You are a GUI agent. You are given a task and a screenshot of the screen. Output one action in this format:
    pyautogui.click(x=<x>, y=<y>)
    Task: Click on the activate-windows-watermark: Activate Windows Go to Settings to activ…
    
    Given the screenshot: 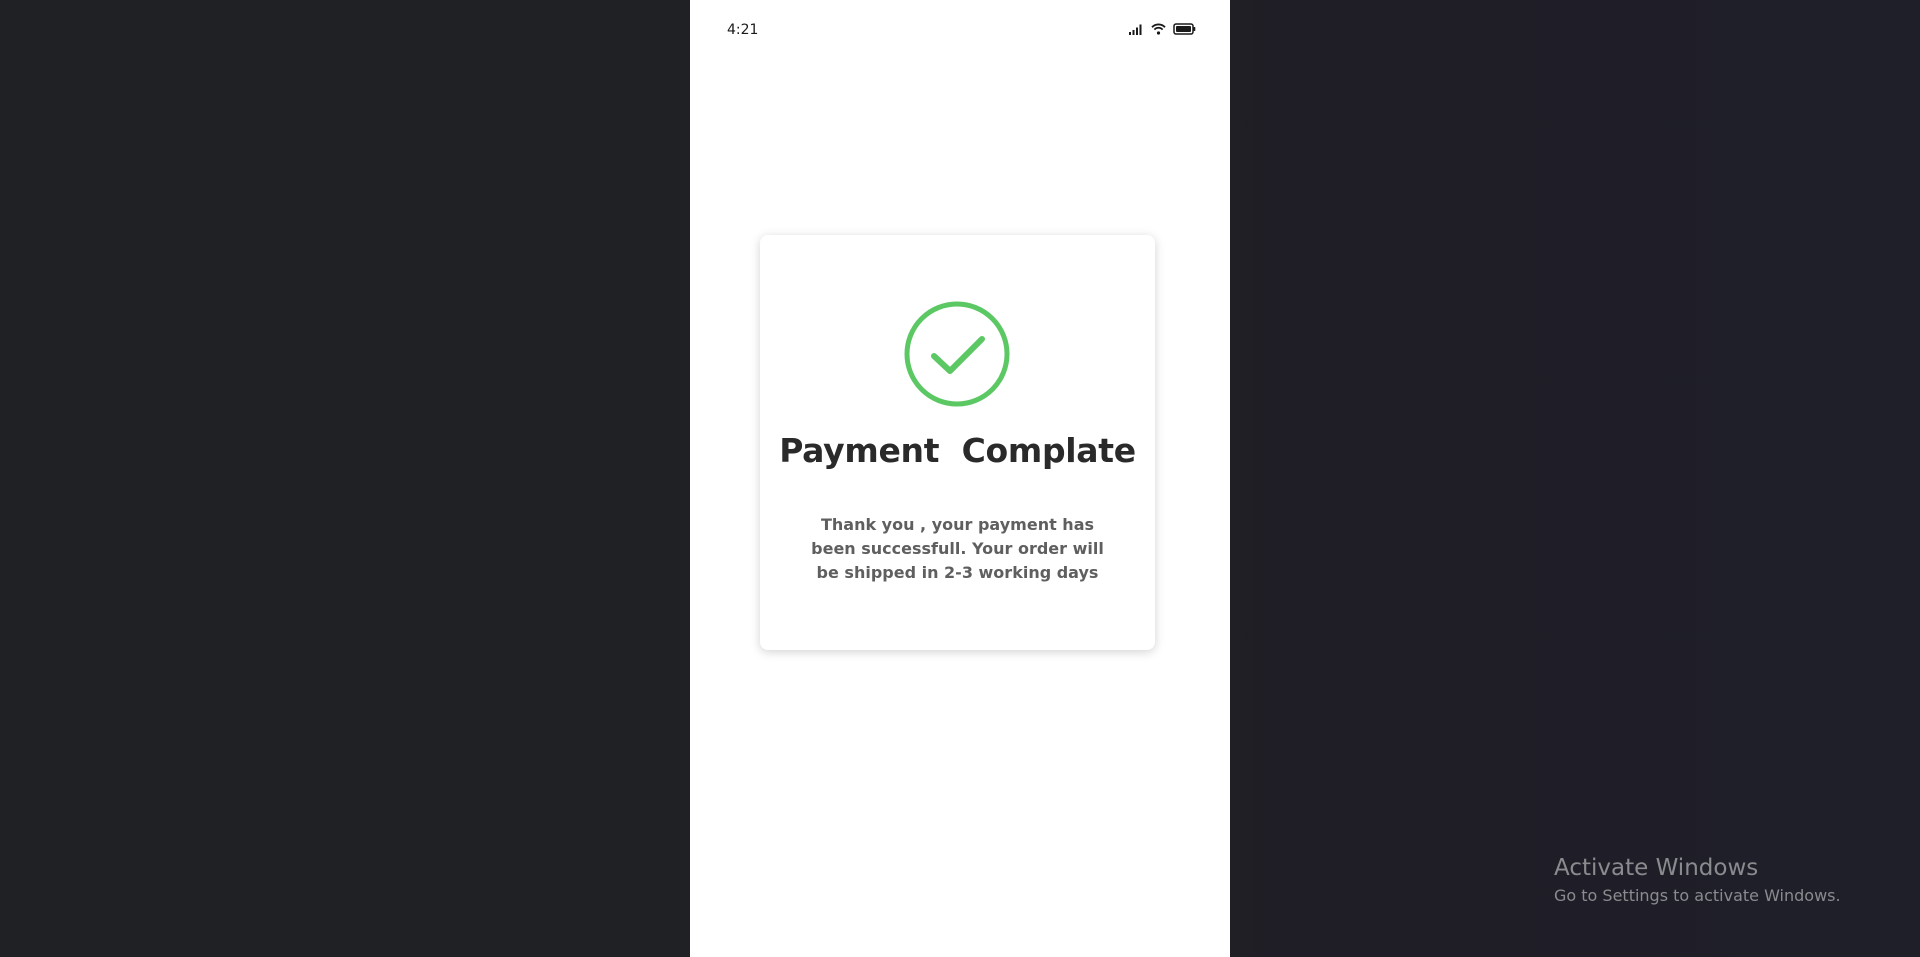 What is the action you would take?
    pyautogui.click(x=1697, y=880)
    